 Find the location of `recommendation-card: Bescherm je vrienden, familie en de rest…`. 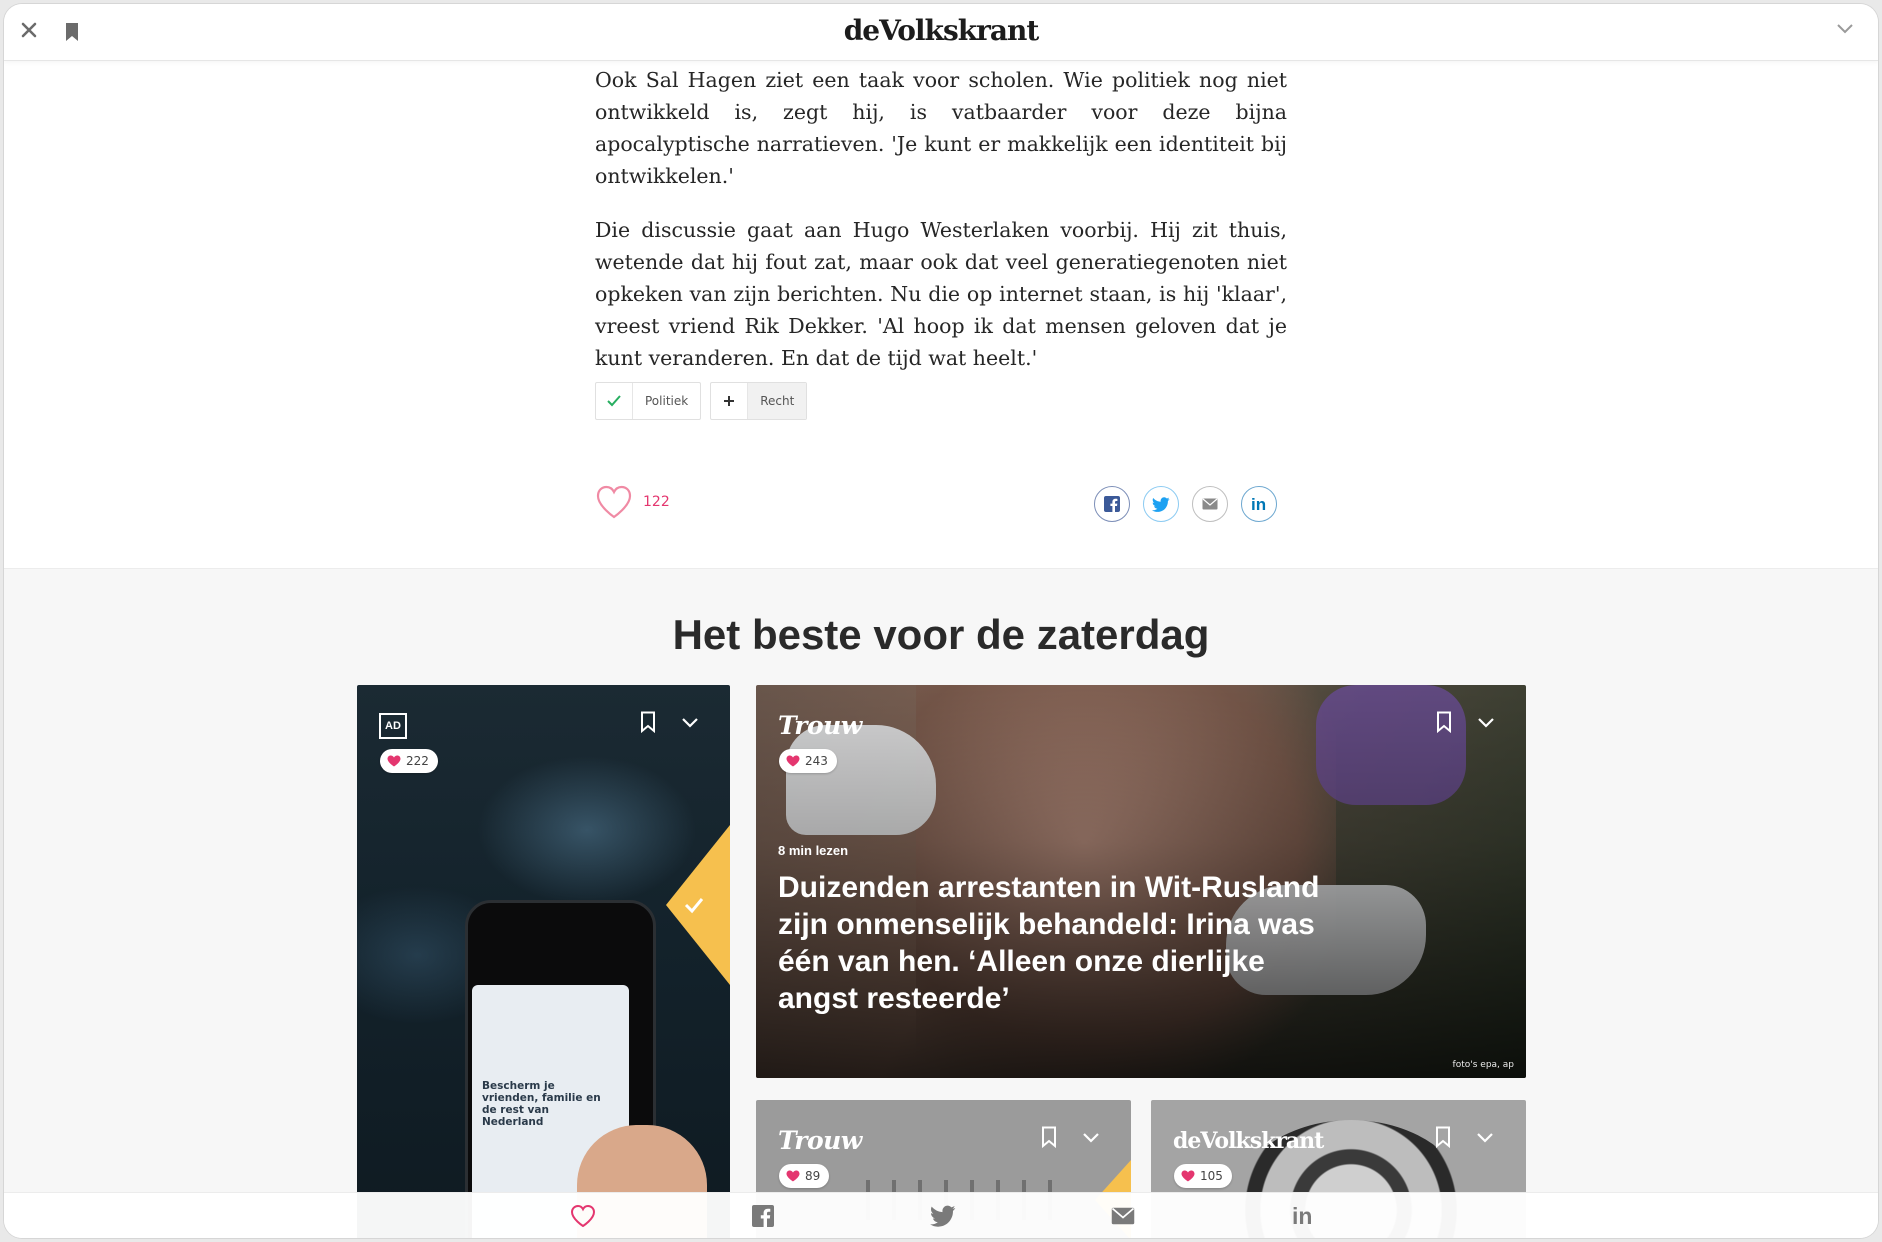

recommendation-card: Bescherm je vrienden, familie en de rest… is located at coordinates (543, 961).